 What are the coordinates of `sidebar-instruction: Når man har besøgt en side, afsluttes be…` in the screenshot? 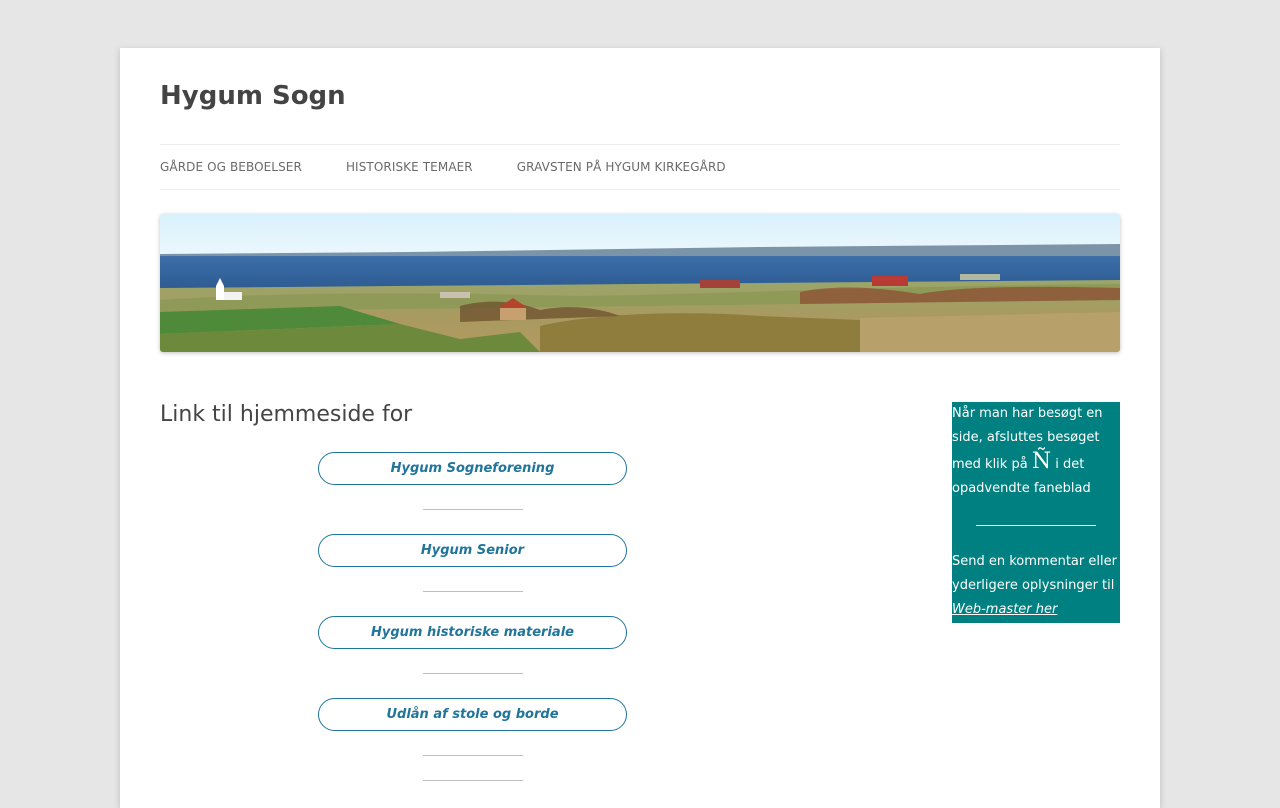 It's located at (1036, 451).